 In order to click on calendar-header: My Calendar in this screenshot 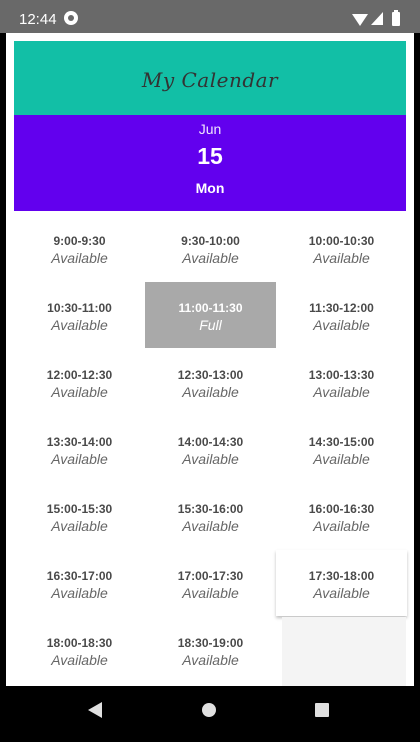, I will do `click(210, 78)`.